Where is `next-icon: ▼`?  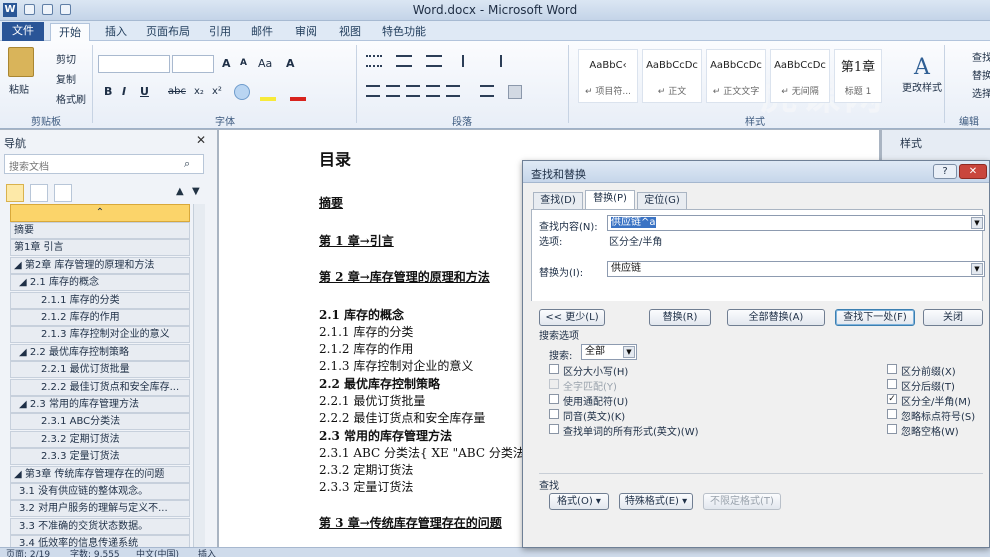 next-icon: ▼ is located at coordinates (196, 191).